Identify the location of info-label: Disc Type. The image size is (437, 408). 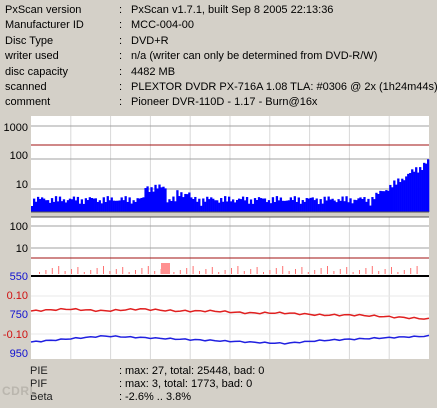
(29, 41).